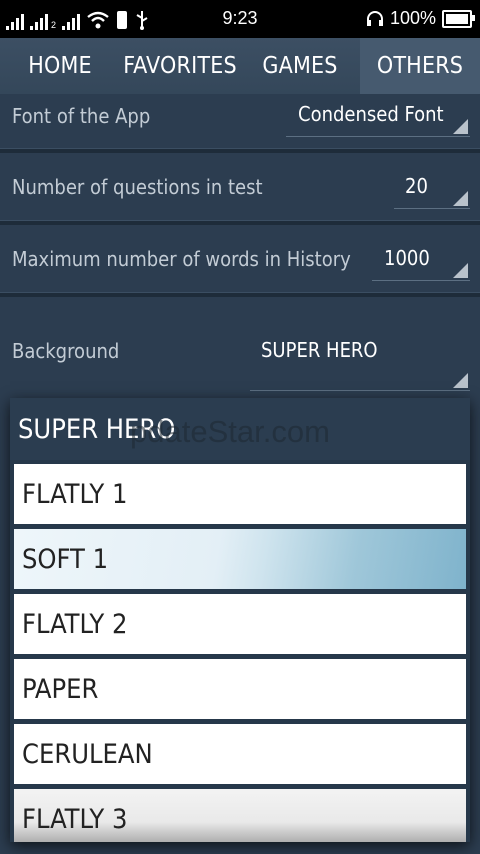 Image resolution: width=480 pixels, height=854 pixels. Describe the element at coordinates (416, 186) in the screenshot. I see `questions-value: 20` at that location.